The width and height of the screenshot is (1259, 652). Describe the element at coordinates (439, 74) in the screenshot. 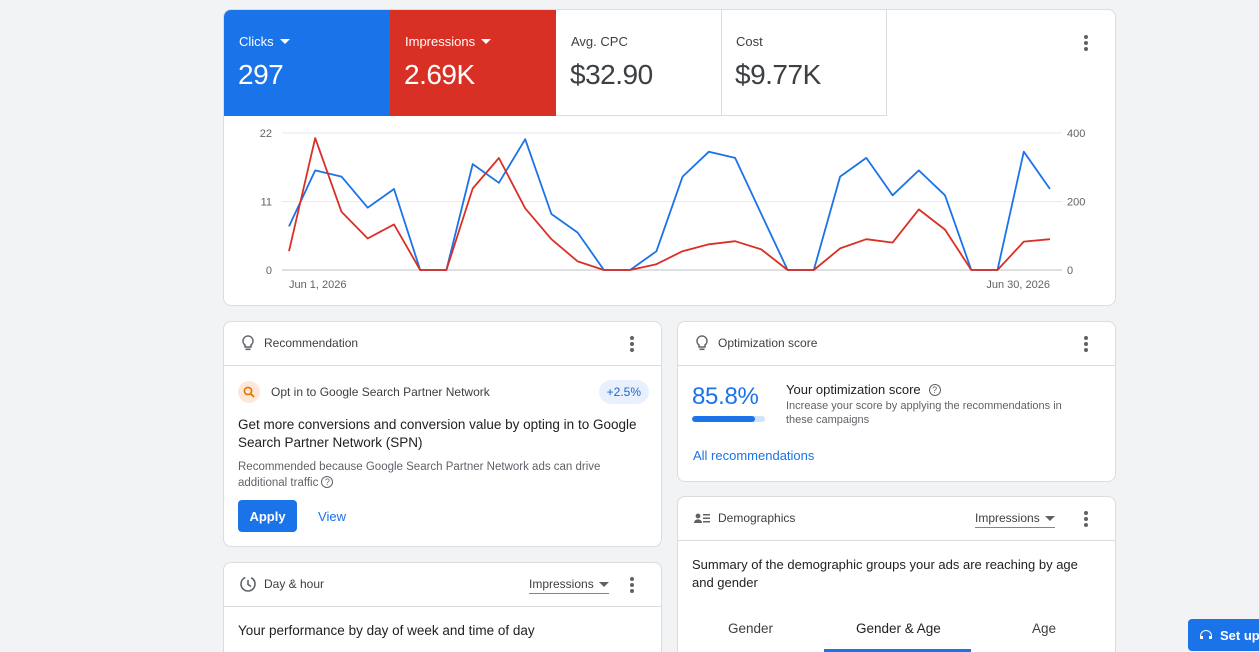

I see `metric-impressions-value: 2.69K` at that location.